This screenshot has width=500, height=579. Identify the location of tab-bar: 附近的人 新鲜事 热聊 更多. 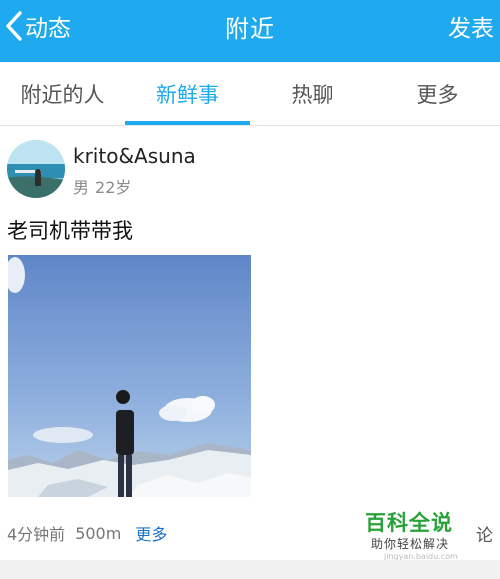
(250, 94).